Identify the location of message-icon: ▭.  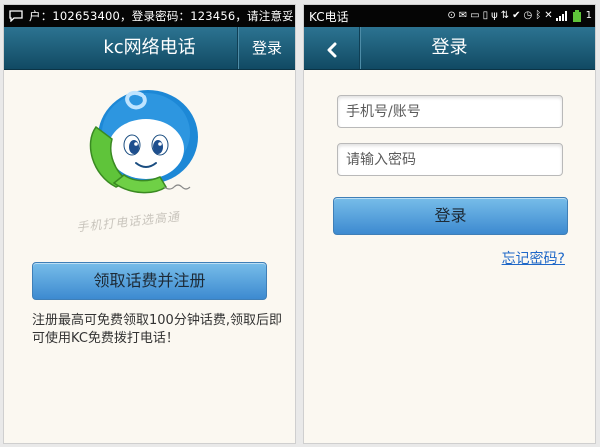
(475, 15).